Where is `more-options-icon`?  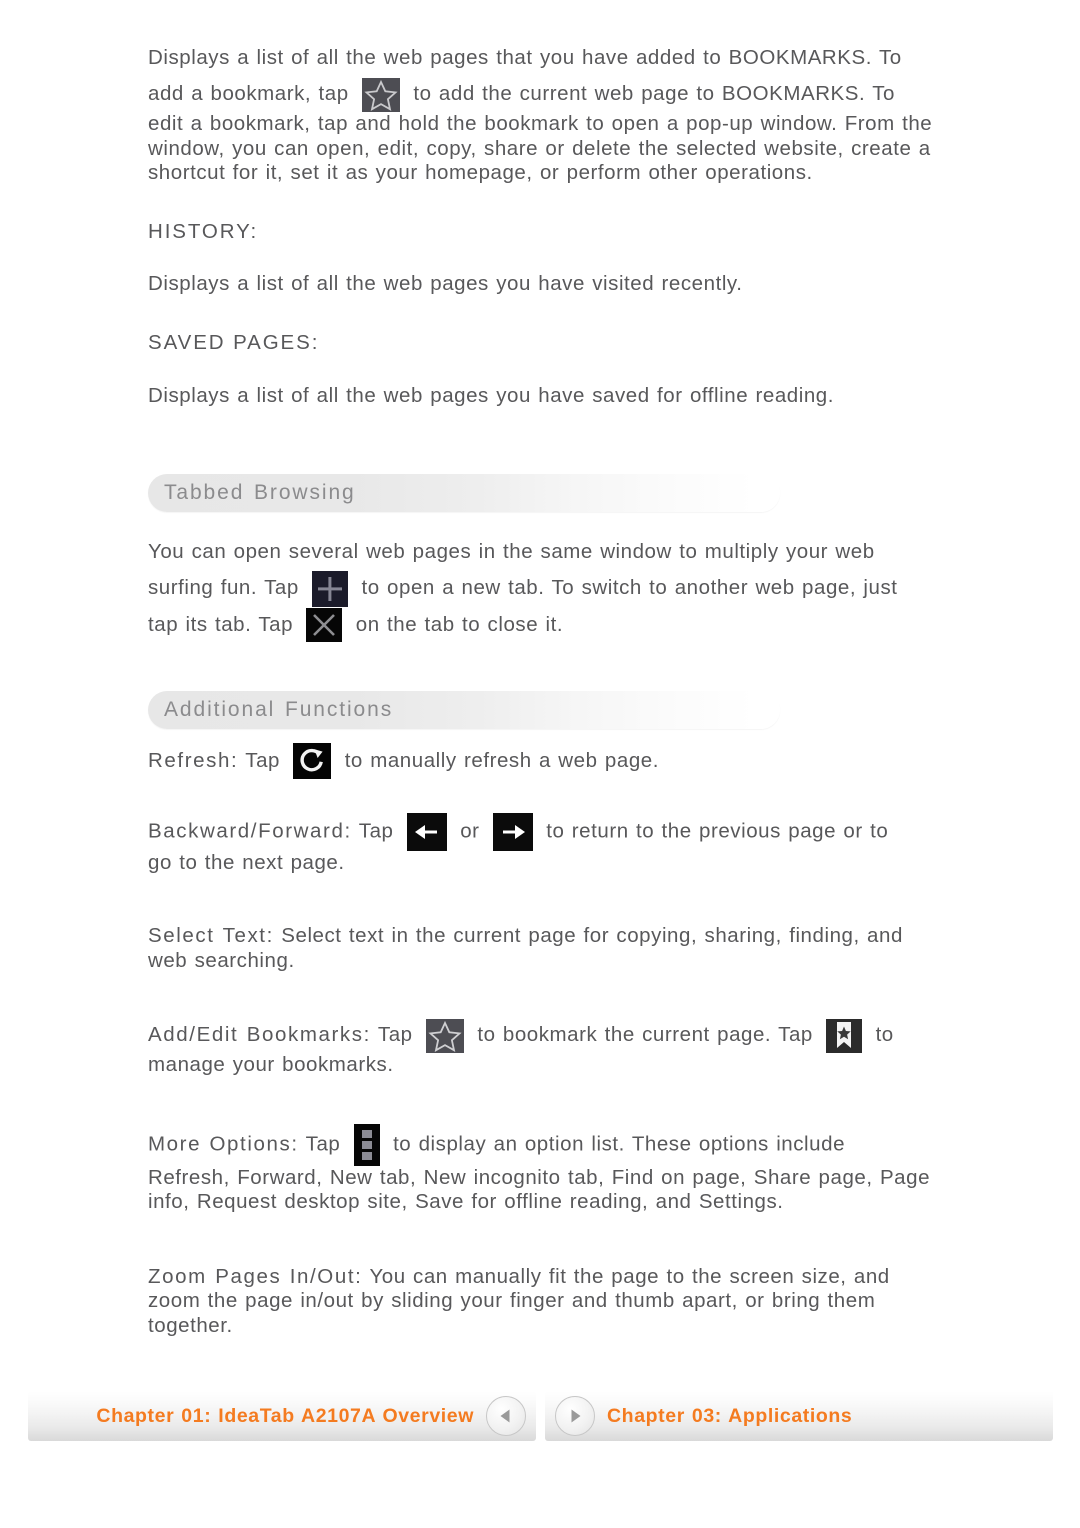
more-options-icon is located at coordinates (366, 1144).